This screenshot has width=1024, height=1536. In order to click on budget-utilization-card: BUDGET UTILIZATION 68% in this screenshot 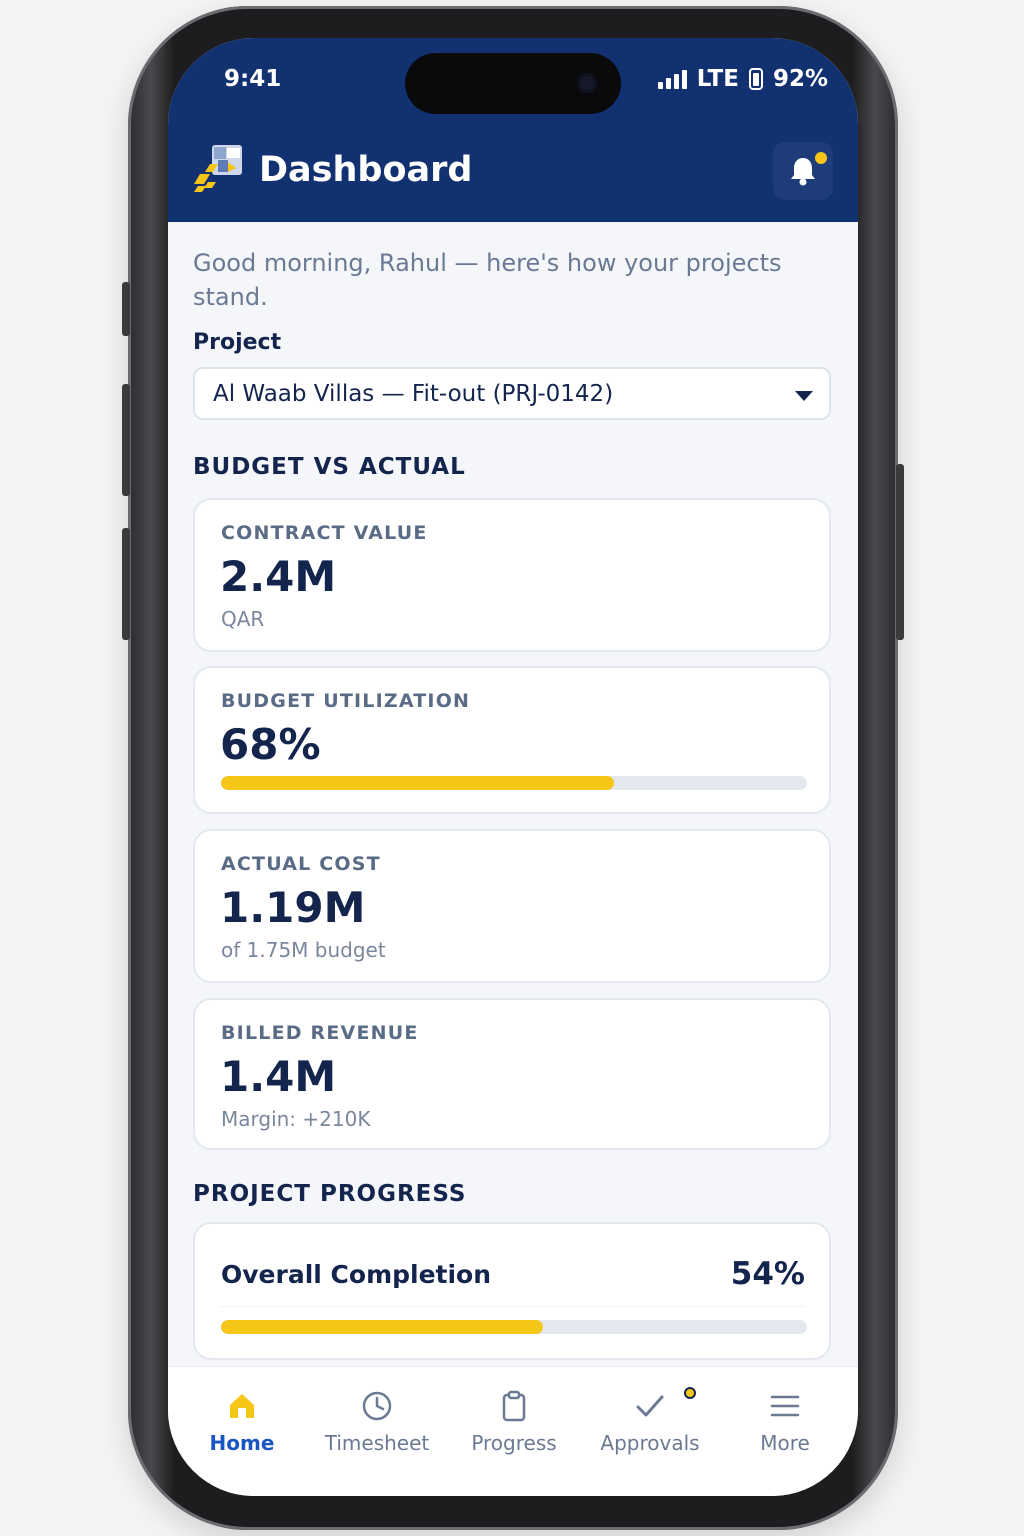, I will do `click(512, 740)`.